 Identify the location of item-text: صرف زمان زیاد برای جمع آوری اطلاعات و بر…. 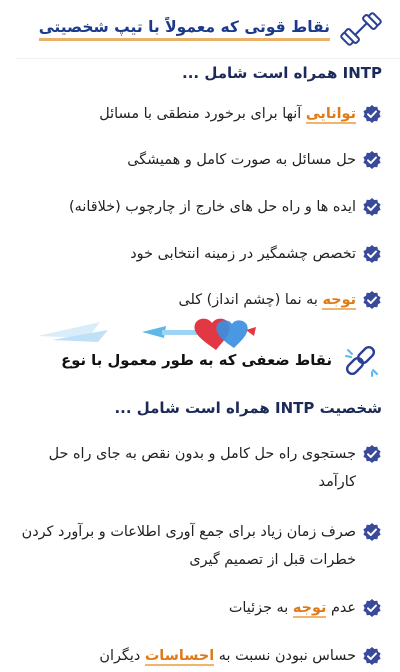
(188, 546).